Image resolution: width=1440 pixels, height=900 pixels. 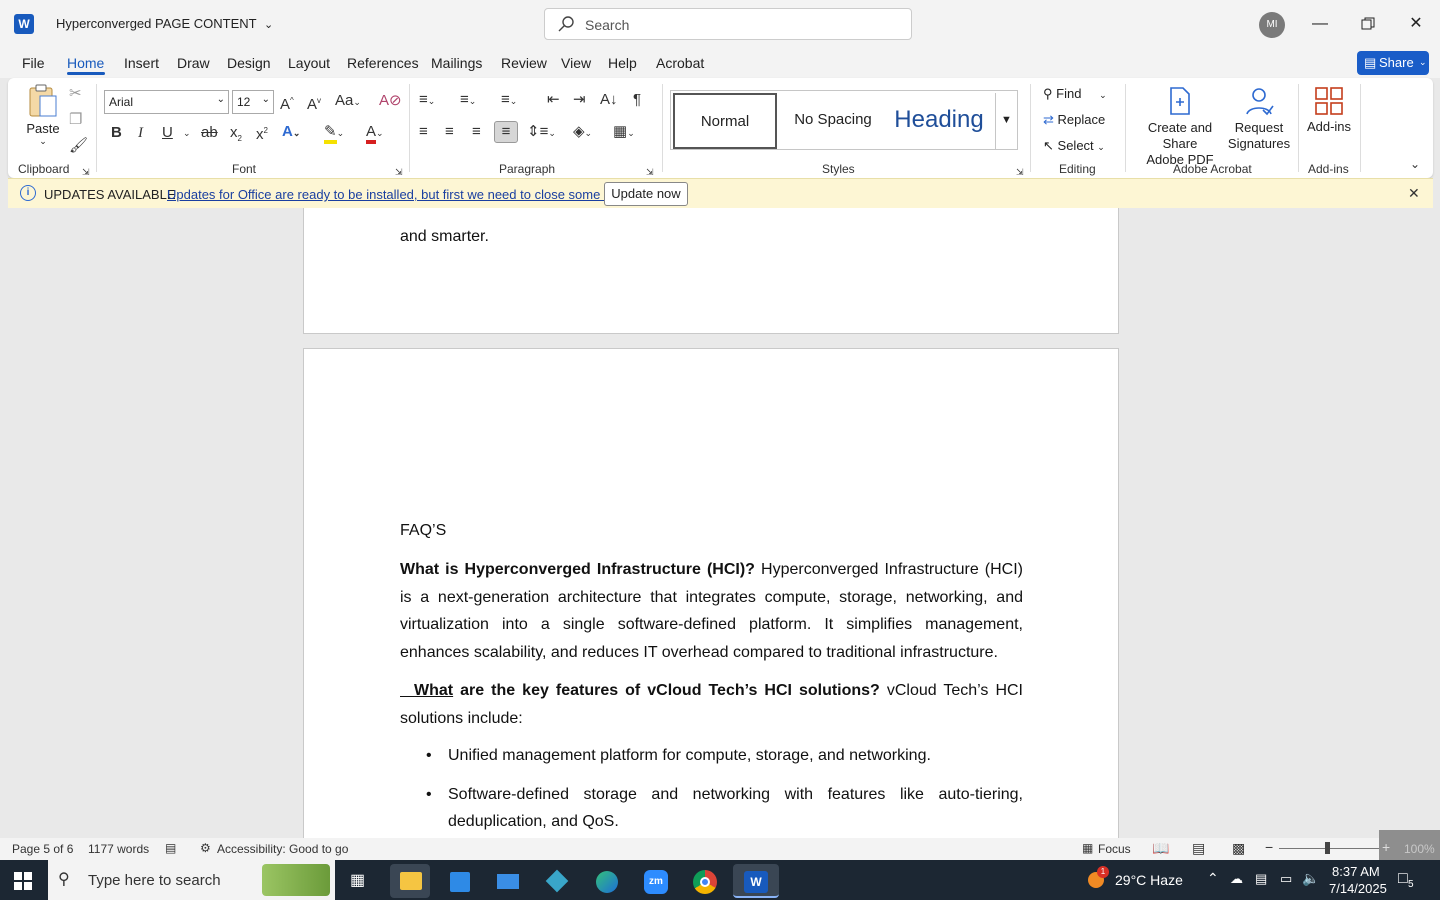 I want to click on tab-layout: Layout, so click(x=309, y=63).